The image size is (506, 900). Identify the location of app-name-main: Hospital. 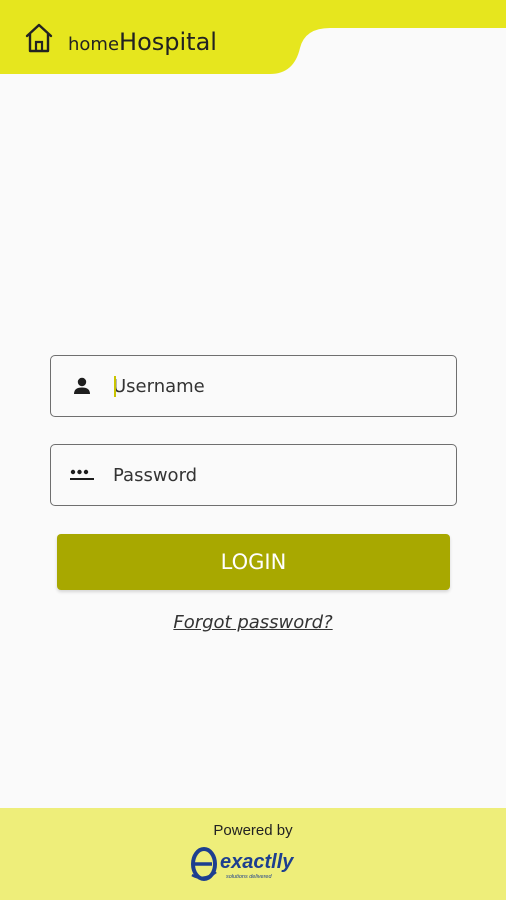
(168, 42).